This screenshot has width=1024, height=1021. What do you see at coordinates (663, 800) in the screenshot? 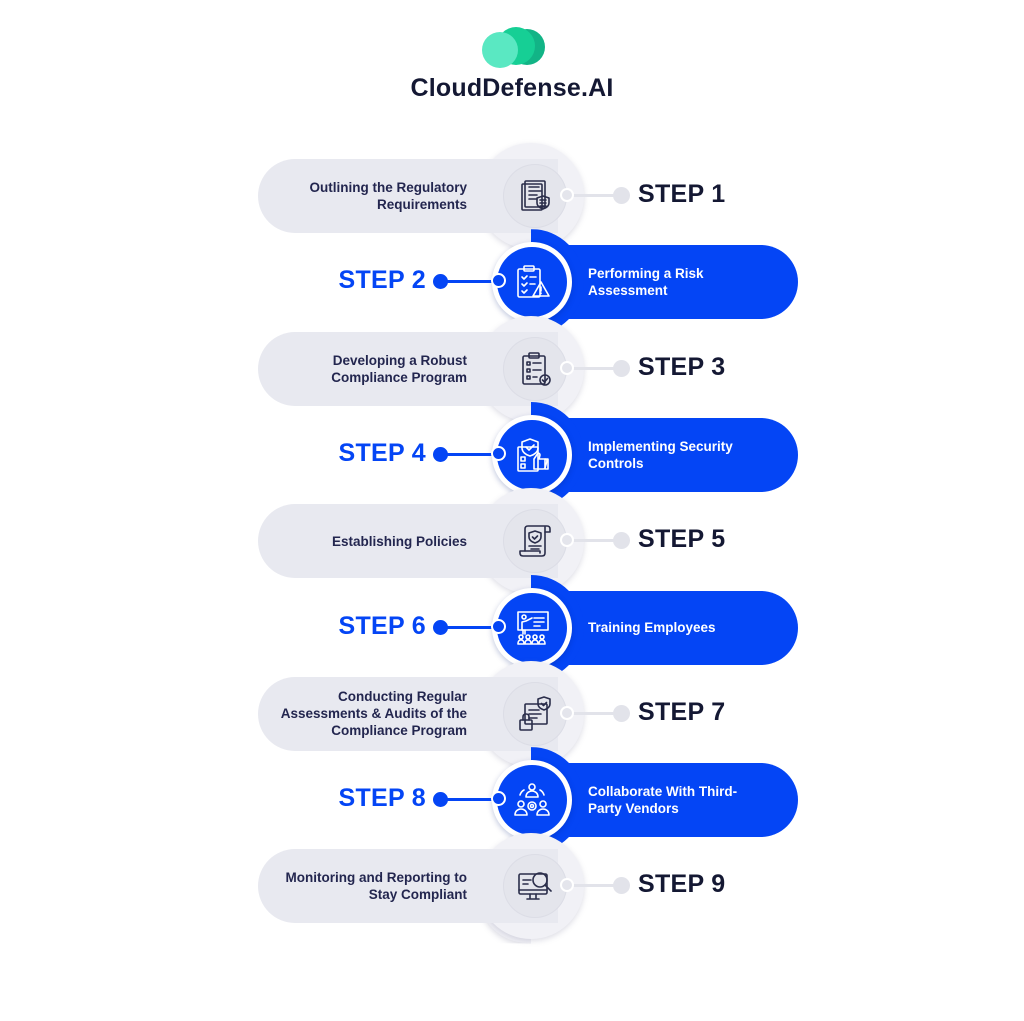
I see `step-title-text: Collaborate With Third- Party Vendors` at bounding box center [663, 800].